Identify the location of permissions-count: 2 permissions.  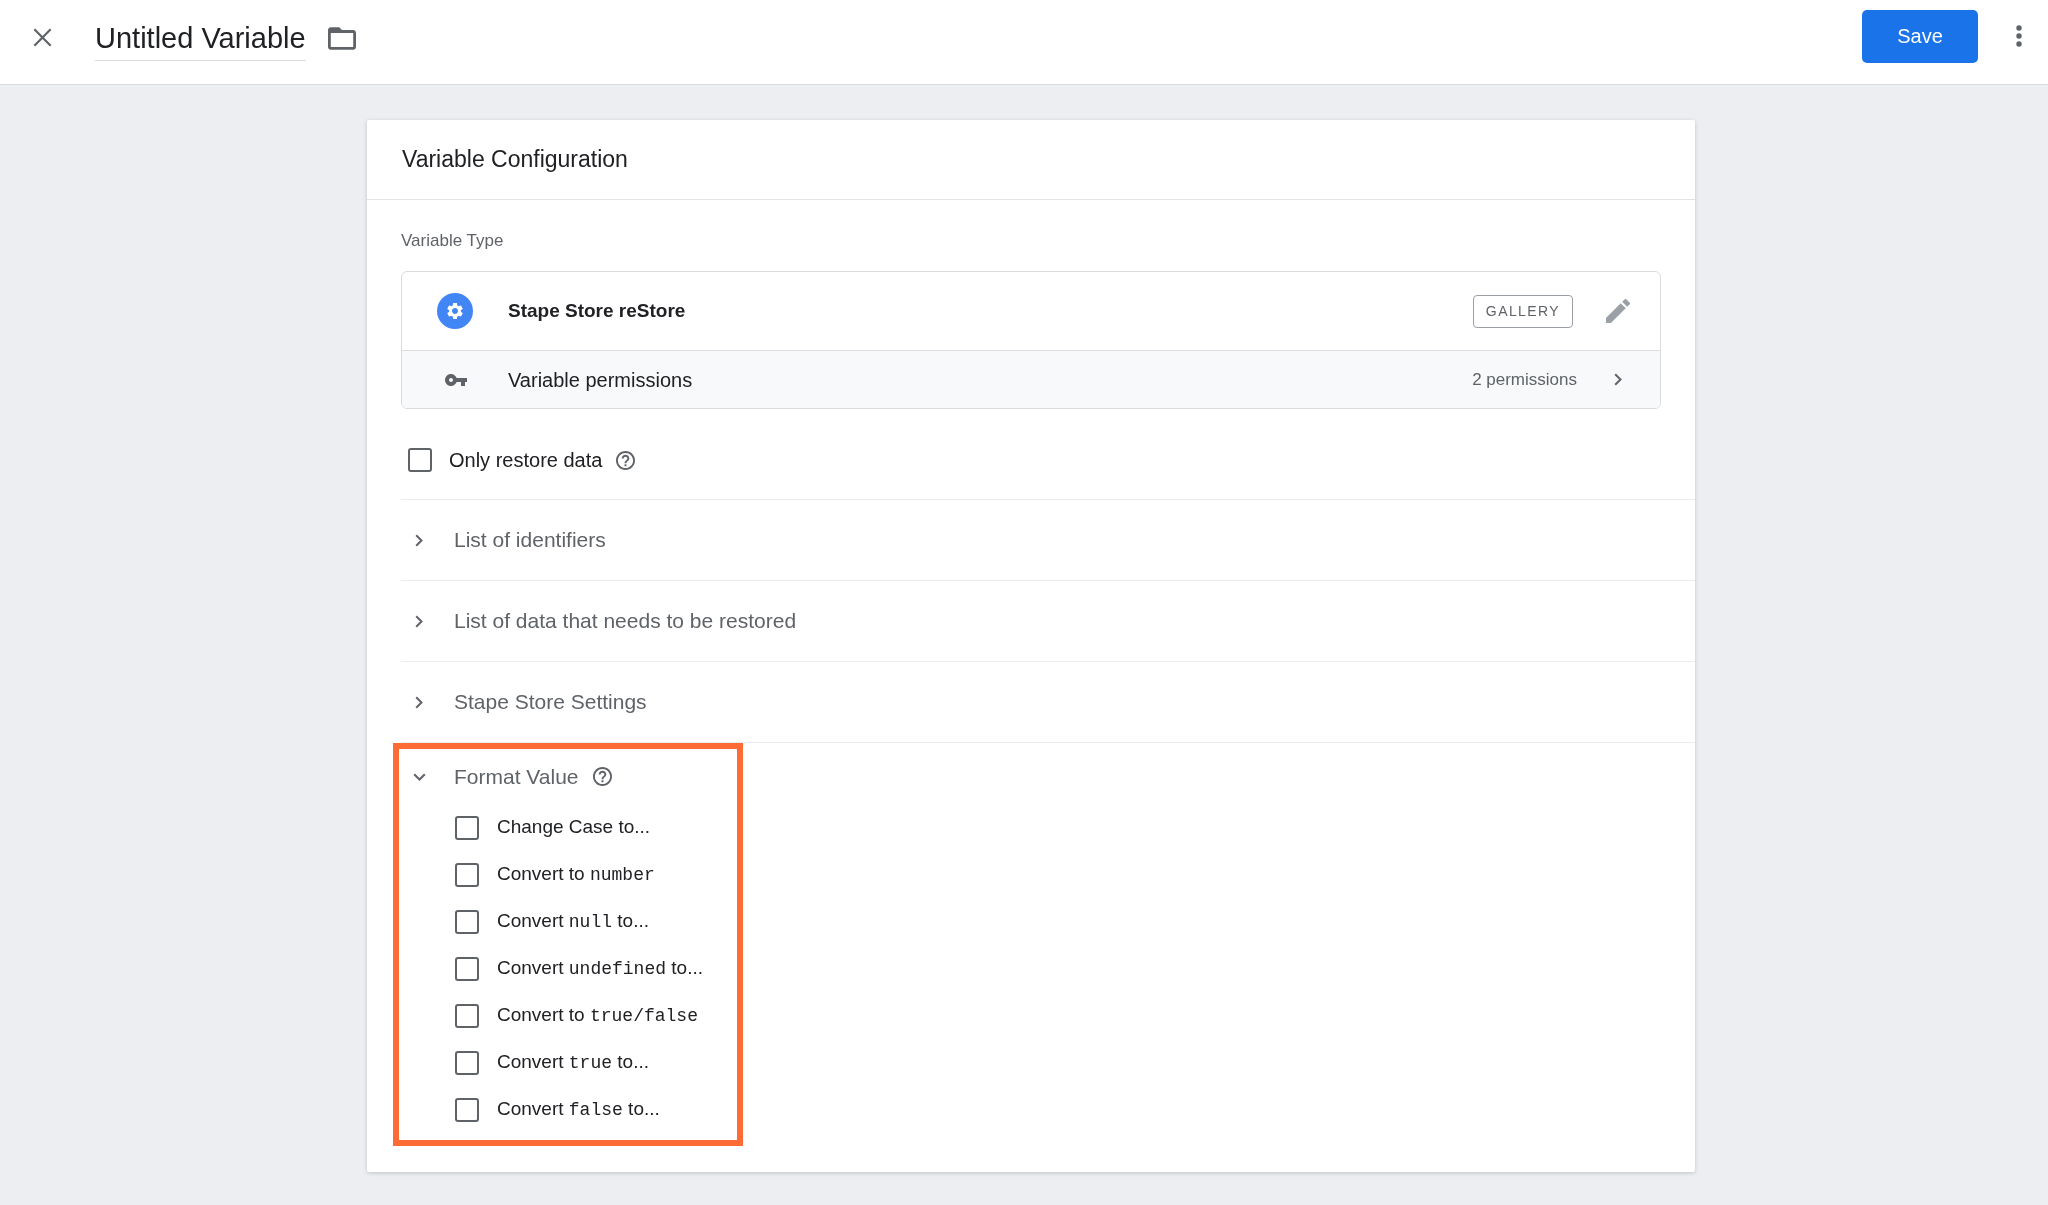
(1524, 379).